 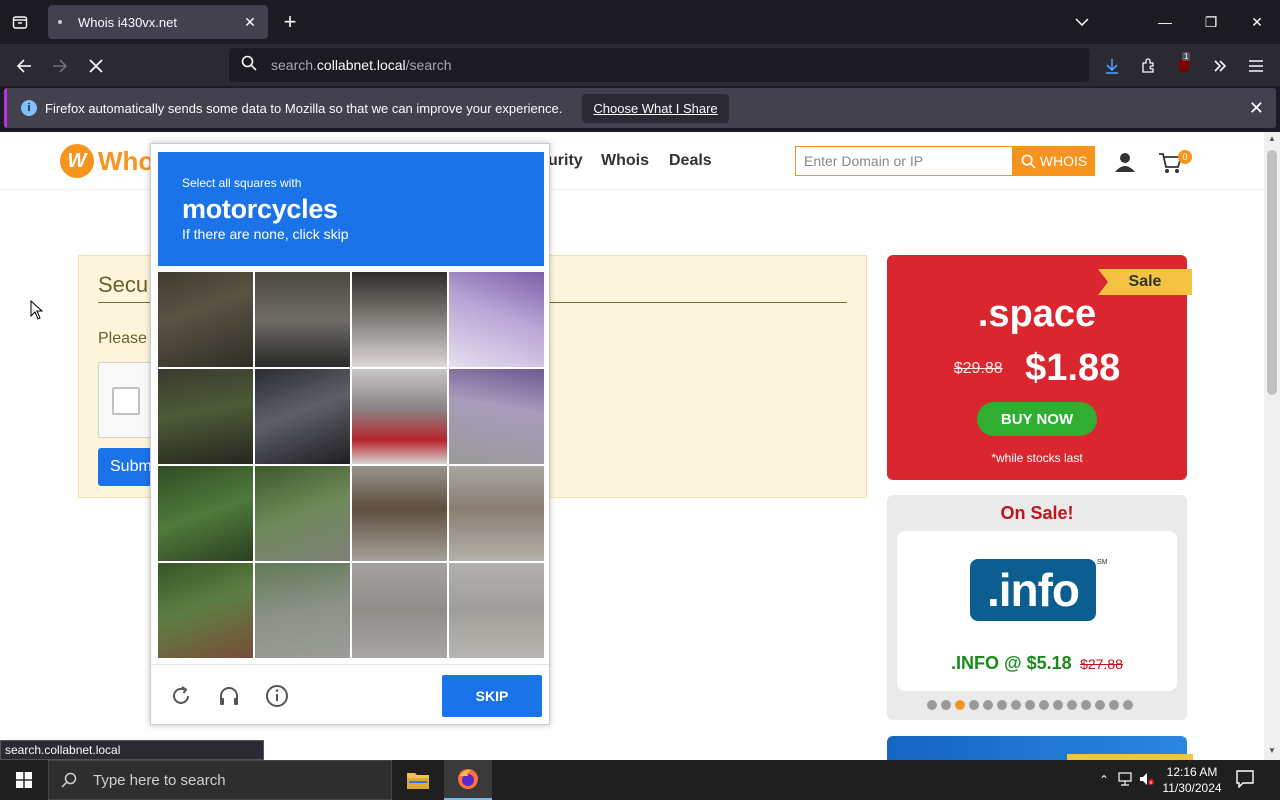 What do you see at coordinates (655, 108) in the screenshot?
I see `choose-what-i-share-button: Choose What I Share` at bounding box center [655, 108].